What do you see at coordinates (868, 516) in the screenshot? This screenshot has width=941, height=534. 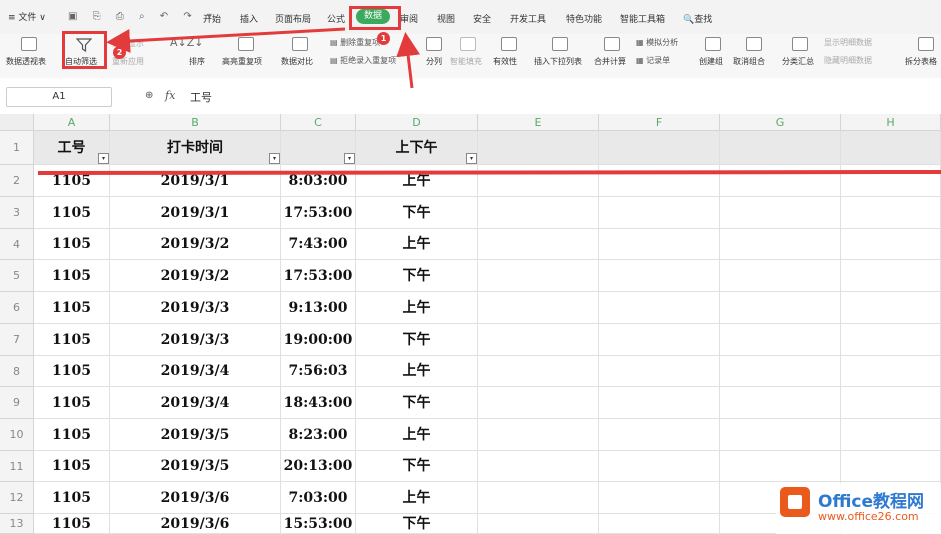 I see `watermark-url: www.office26.com` at bounding box center [868, 516].